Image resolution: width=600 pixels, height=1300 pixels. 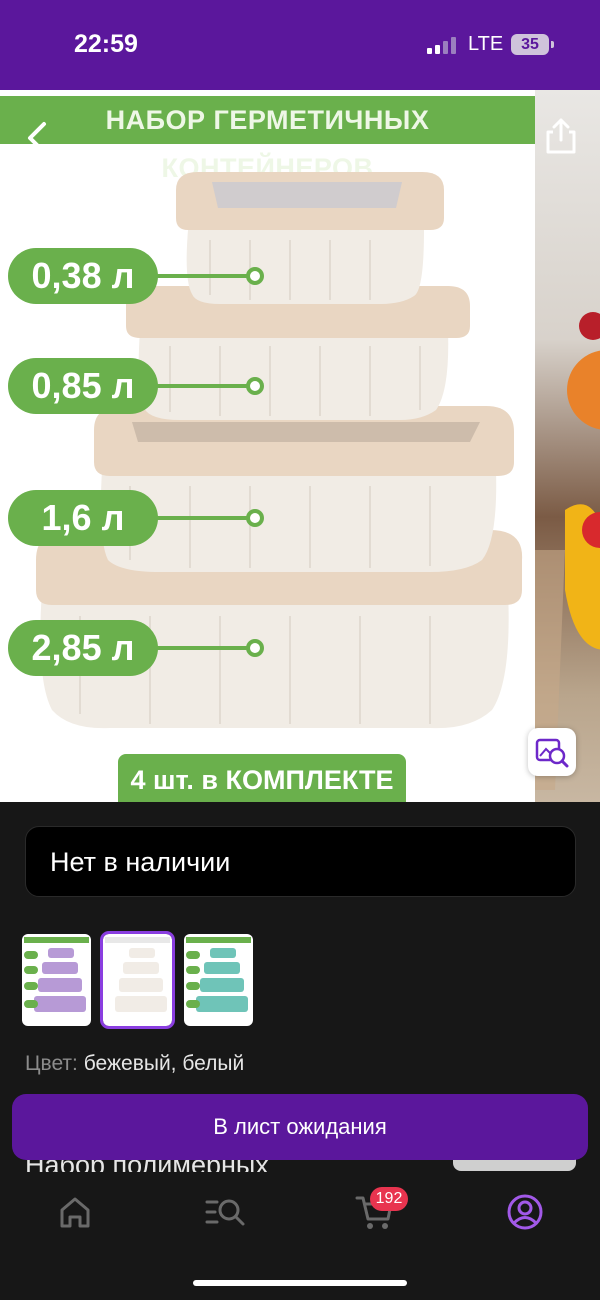 What do you see at coordinates (140, 862) in the screenshot?
I see `stock-status-label: Нет в наличии` at bounding box center [140, 862].